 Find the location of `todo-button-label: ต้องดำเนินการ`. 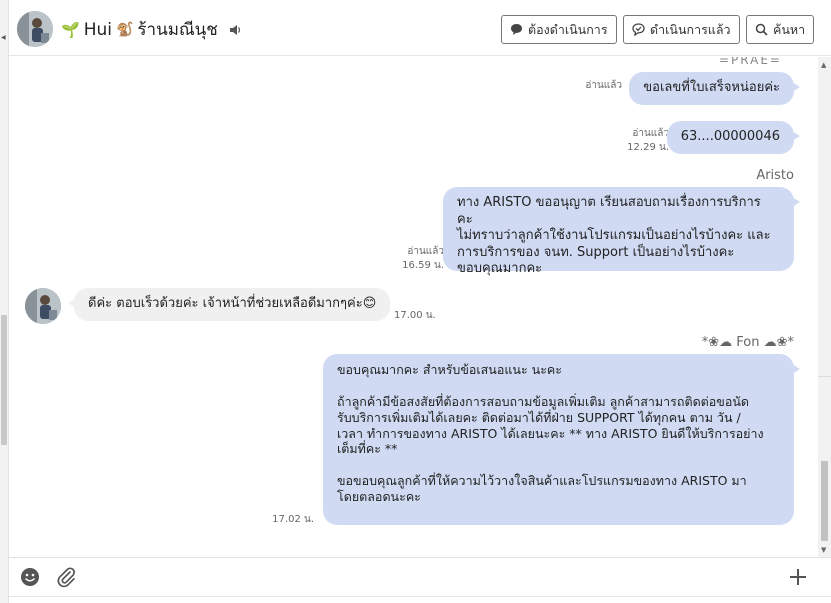

todo-button-label: ต้องดำเนินการ is located at coordinates (568, 29).